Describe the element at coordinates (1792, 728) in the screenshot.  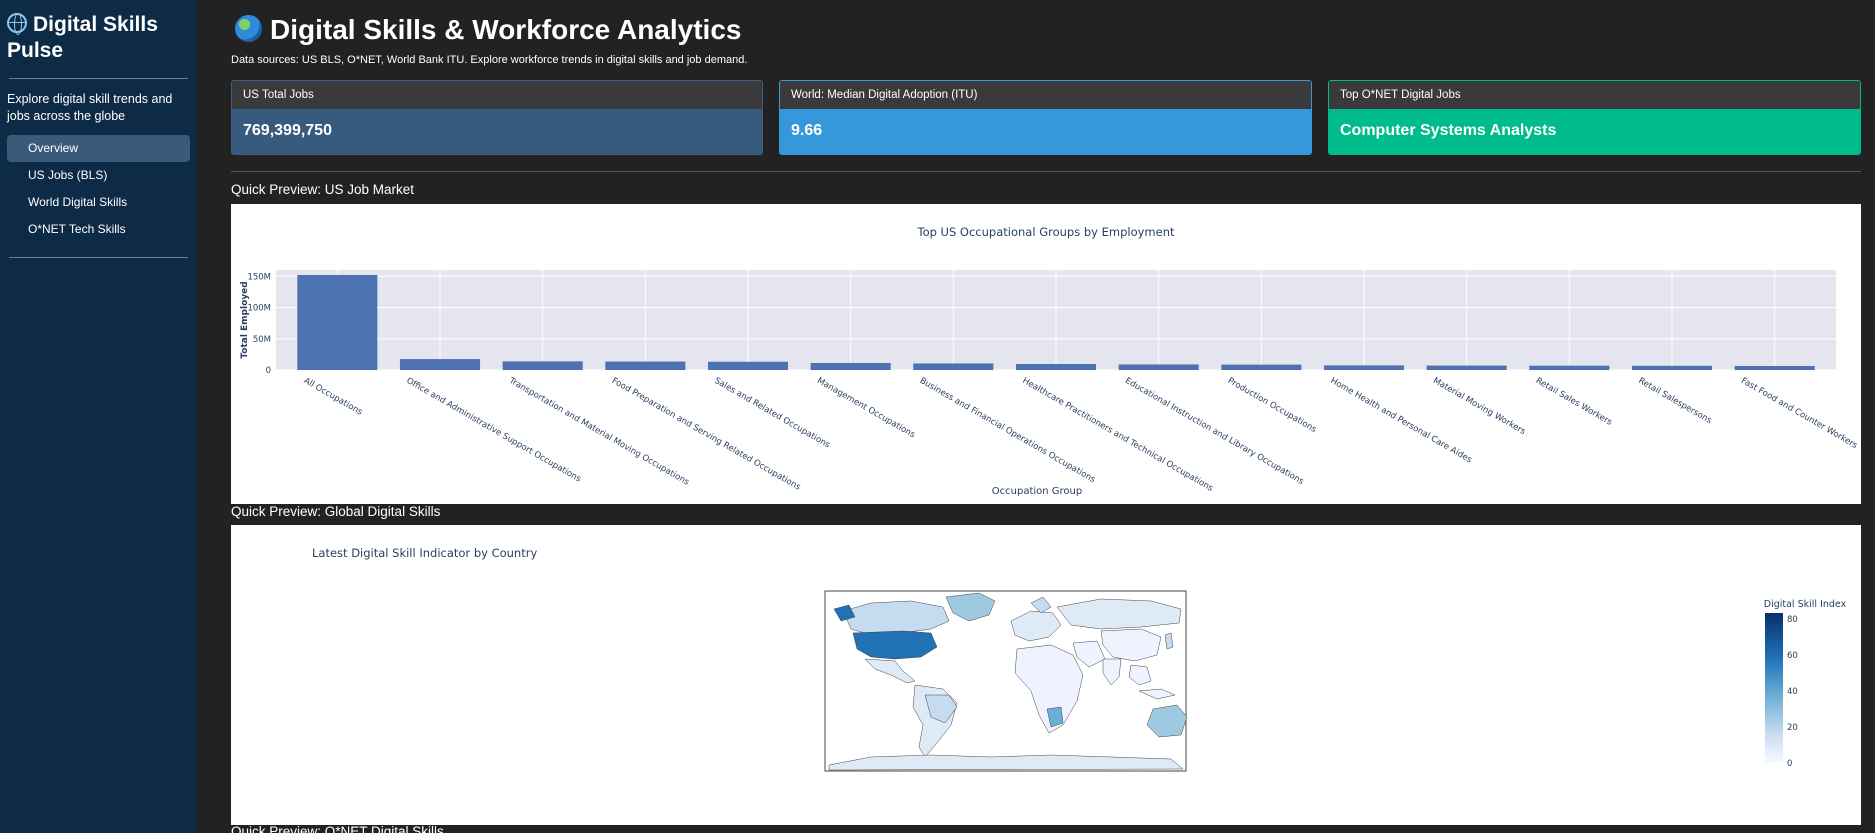
I see `colorbar-tick: 20` at that location.